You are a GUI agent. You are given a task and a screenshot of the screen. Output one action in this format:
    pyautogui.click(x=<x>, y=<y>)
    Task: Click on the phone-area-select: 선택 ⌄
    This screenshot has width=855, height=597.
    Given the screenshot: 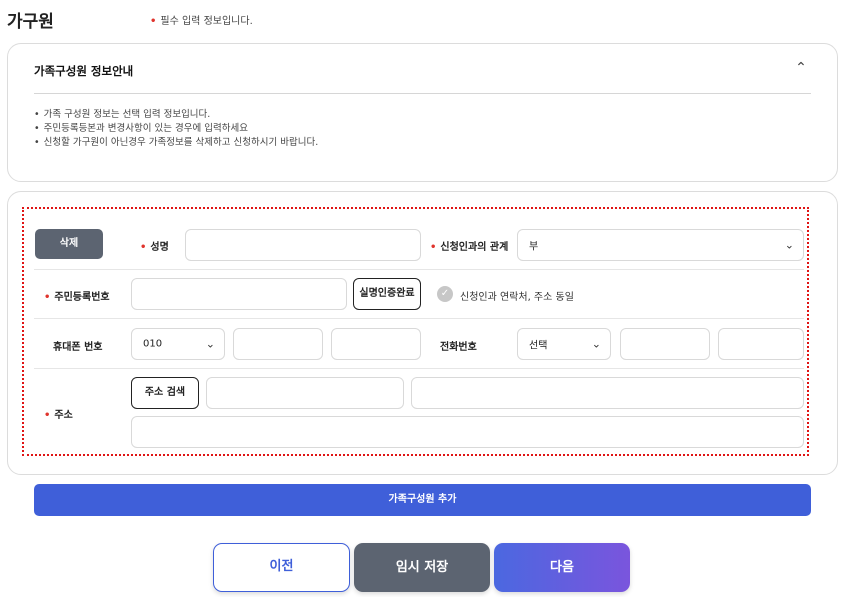 What is the action you would take?
    pyautogui.click(x=564, y=344)
    